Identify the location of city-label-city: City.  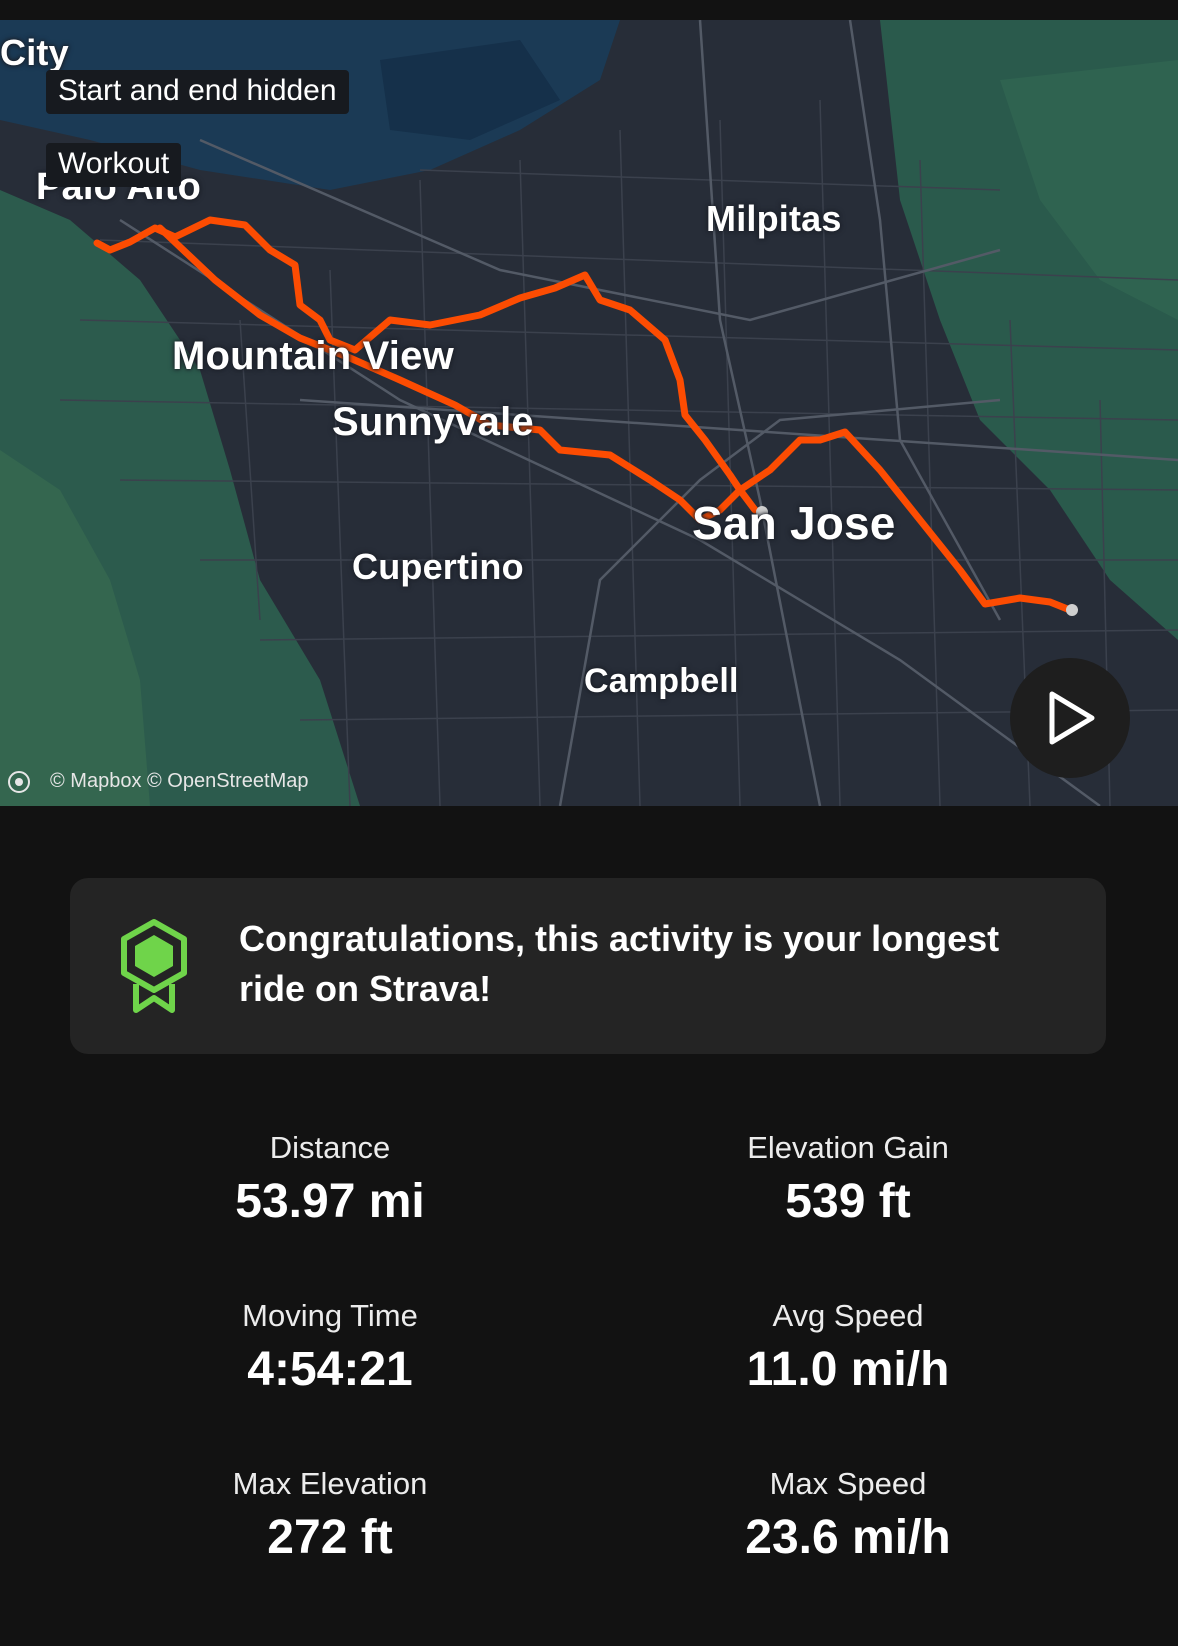
(34, 52).